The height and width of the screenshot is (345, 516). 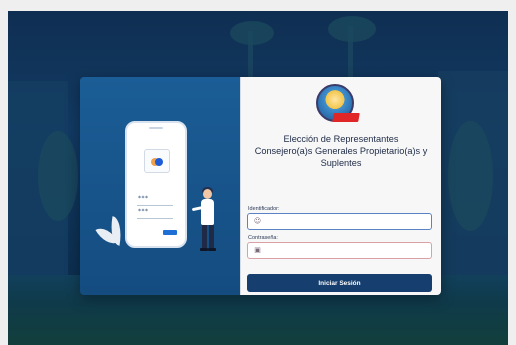 I want to click on institution-logo-badge, so click(x=346, y=117).